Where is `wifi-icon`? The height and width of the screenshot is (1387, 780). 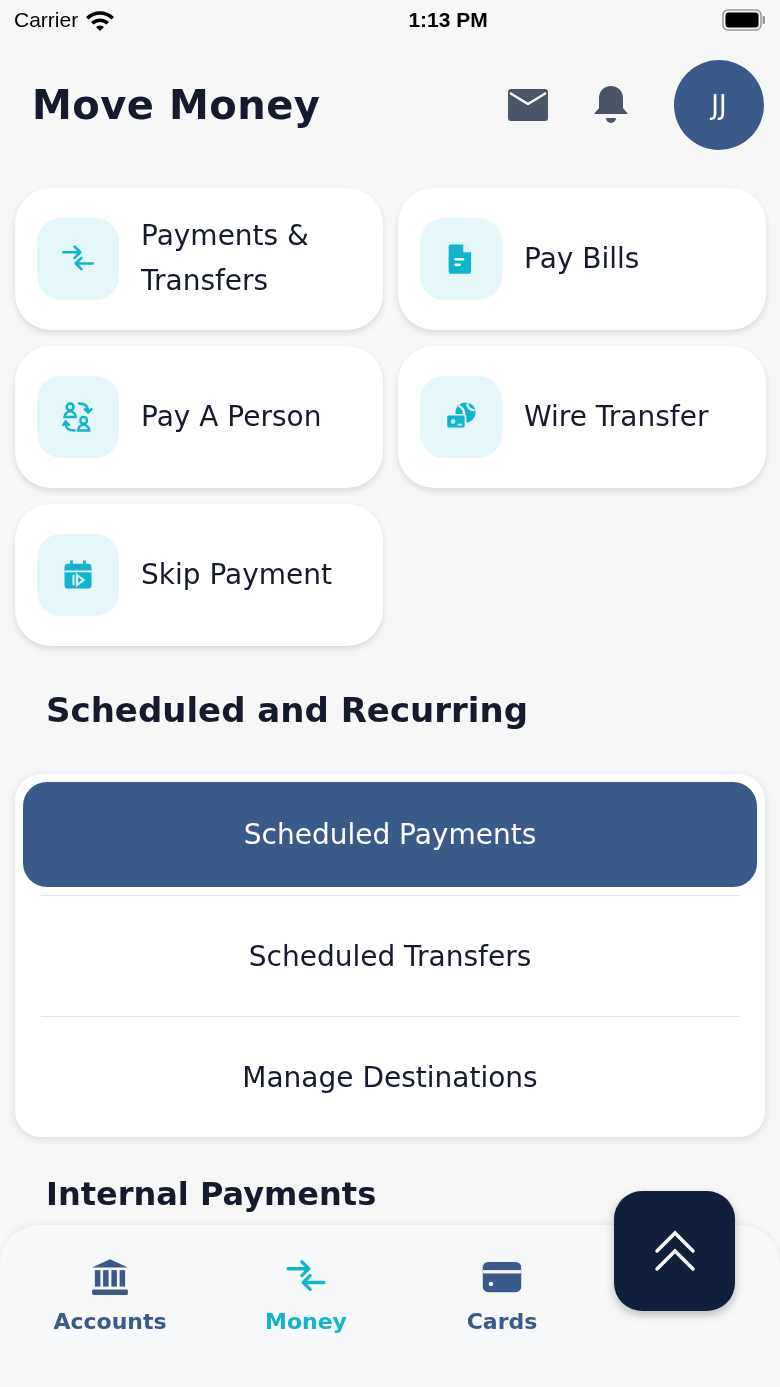
wifi-icon is located at coordinates (100, 20).